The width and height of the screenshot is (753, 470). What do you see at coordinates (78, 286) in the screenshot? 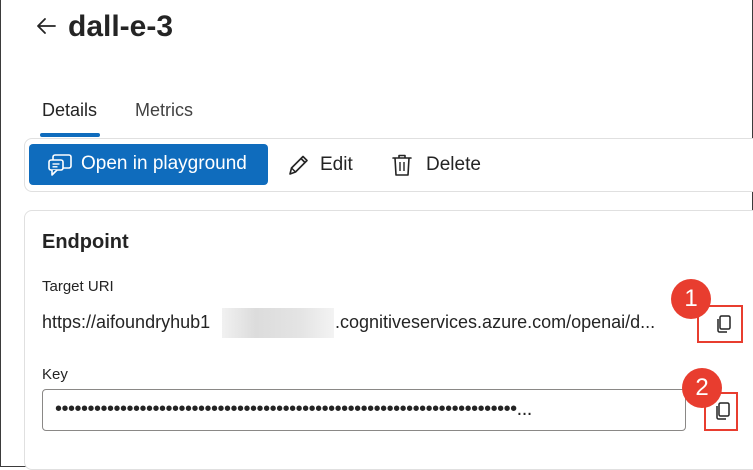
I see `target-uri-label: Target URI` at bounding box center [78, 286].